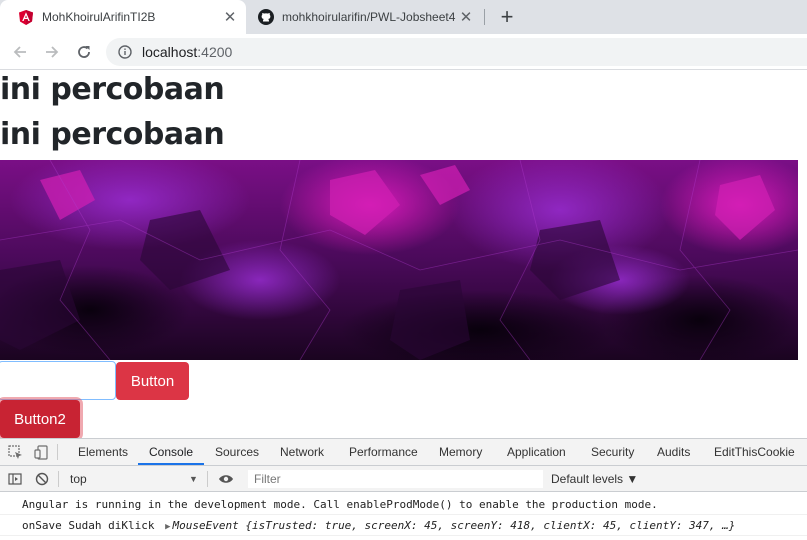 This screenshot has width=807, height=540. What do you see at coordinates (536, 452) in the screenshot?
I see `devtools-tab-application: Application` at bounding box center [536, 452].